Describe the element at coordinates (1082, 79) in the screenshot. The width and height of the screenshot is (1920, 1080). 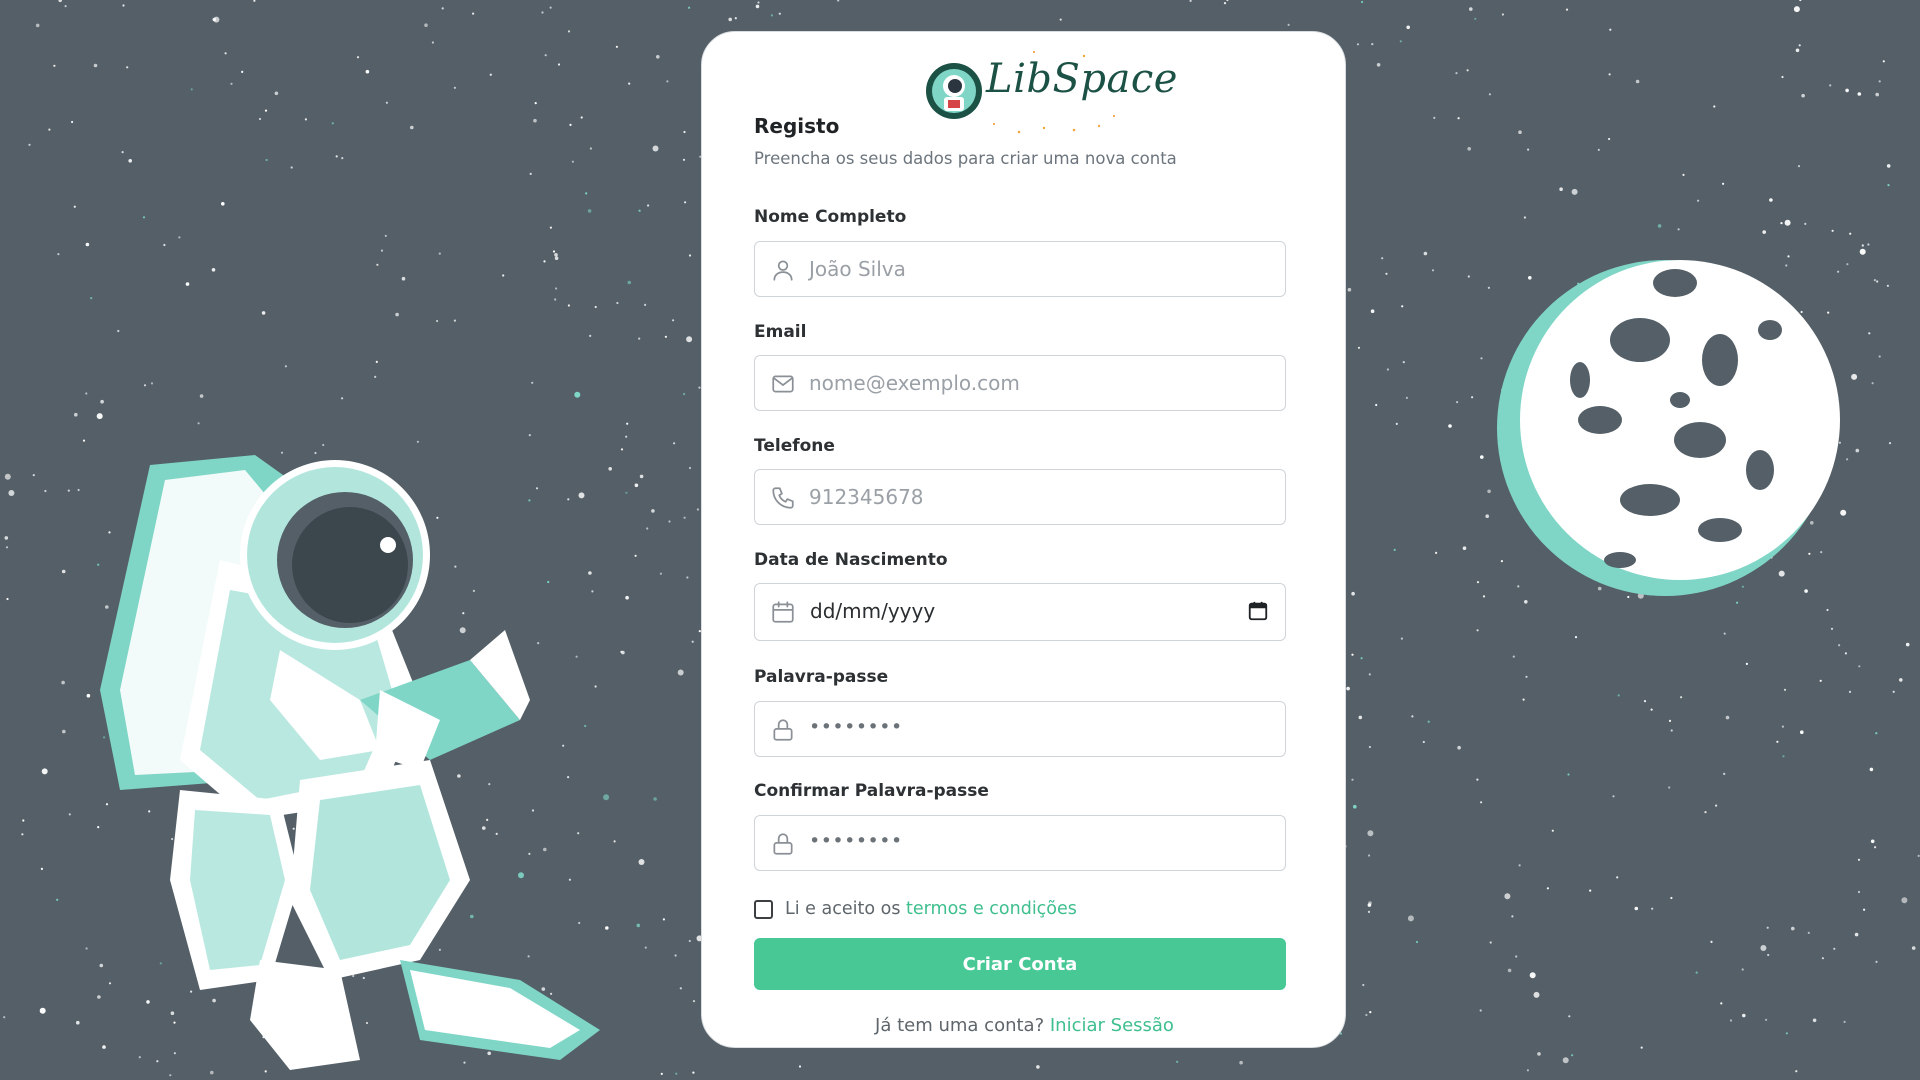
I see `logo-text: LibSpace` at that location.